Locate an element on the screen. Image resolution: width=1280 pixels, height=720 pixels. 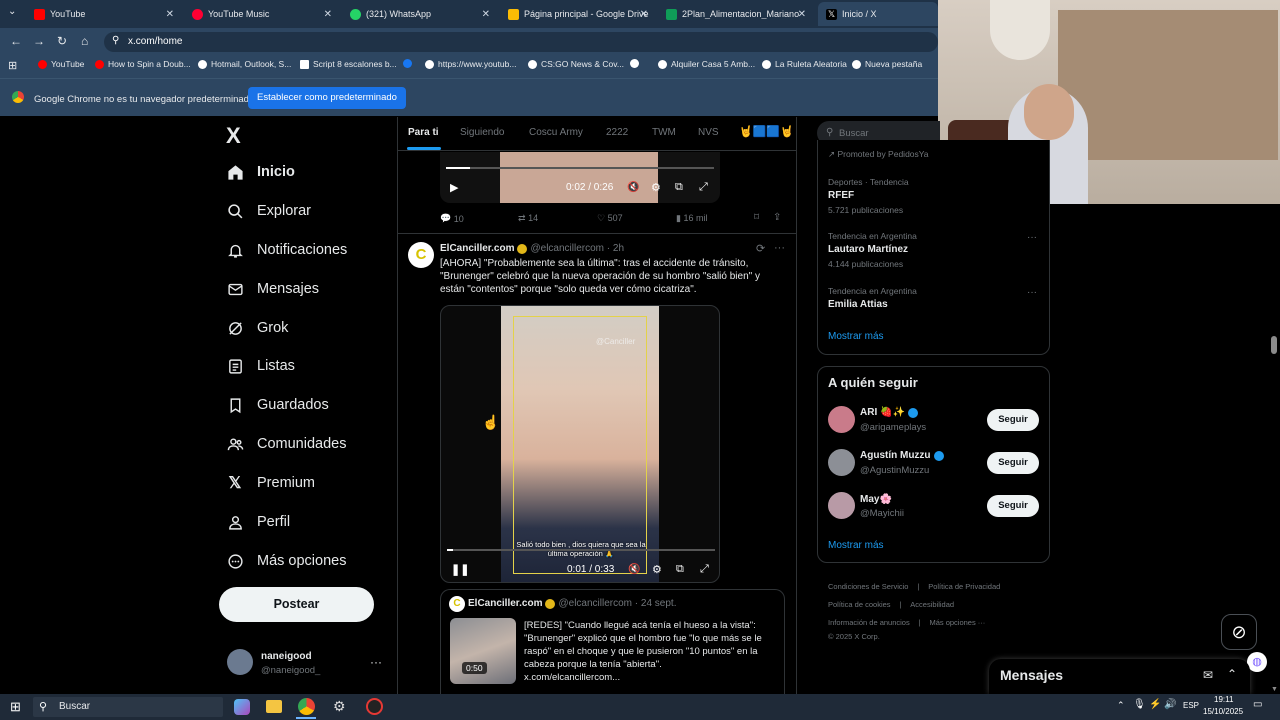
set-default-button: Establecer como predeterminado is located at coordinates (327, 98).